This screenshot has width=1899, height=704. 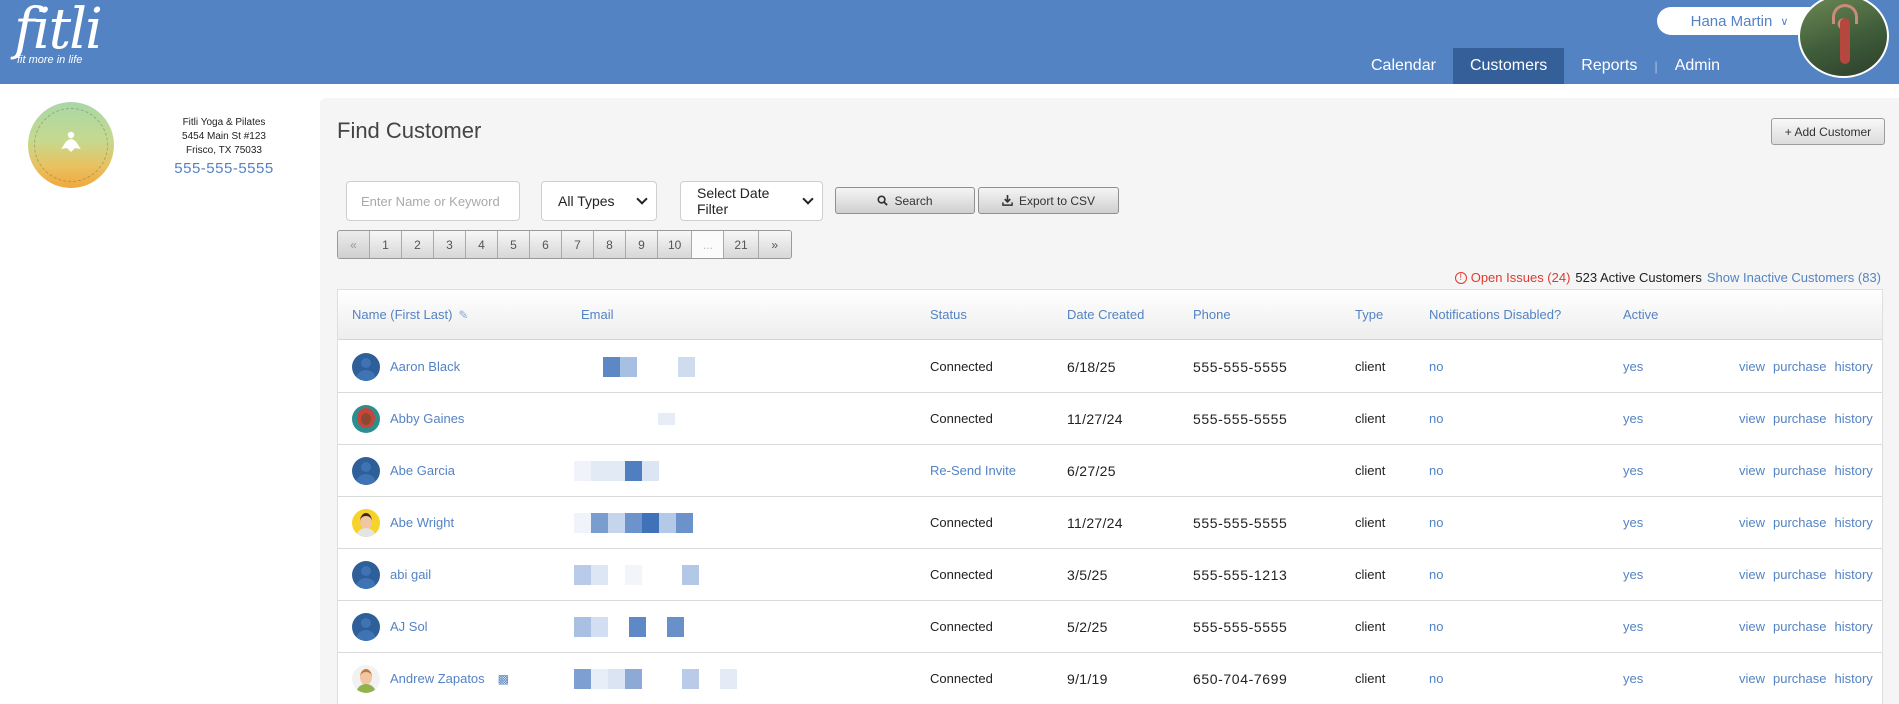 What do you see at coordinates (1212, 314) in the screenshot?
I see `col-phone: Phone` at bounding box center [1212, 314].